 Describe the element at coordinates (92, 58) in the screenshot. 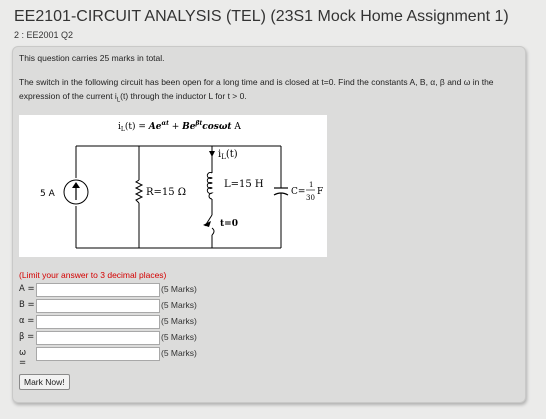

I see `marks-note: This question carries 25 marks in total.` at that location.